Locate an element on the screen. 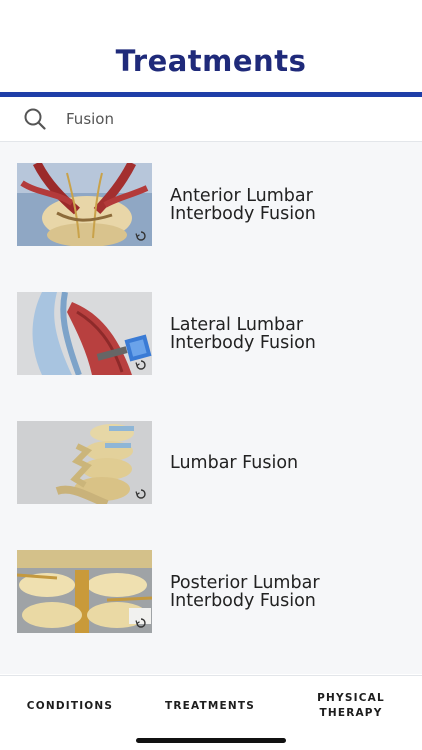  treatment-title: Anterior Lumbar Interbody Fusion is located at coordinates (290, 205).